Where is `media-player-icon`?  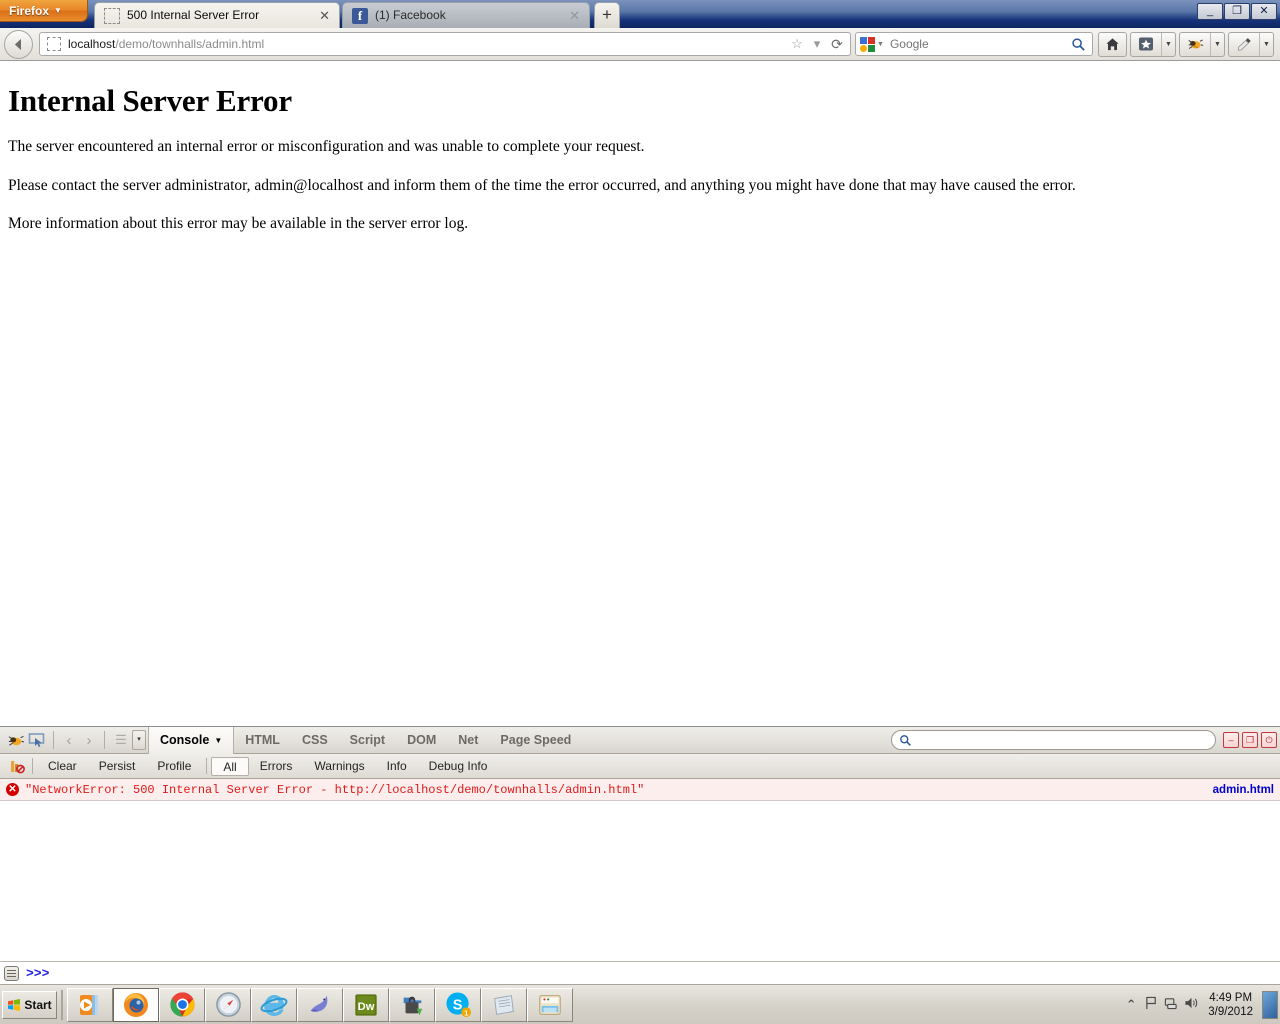 media-player-icon is located at coordinates (89, 1004).